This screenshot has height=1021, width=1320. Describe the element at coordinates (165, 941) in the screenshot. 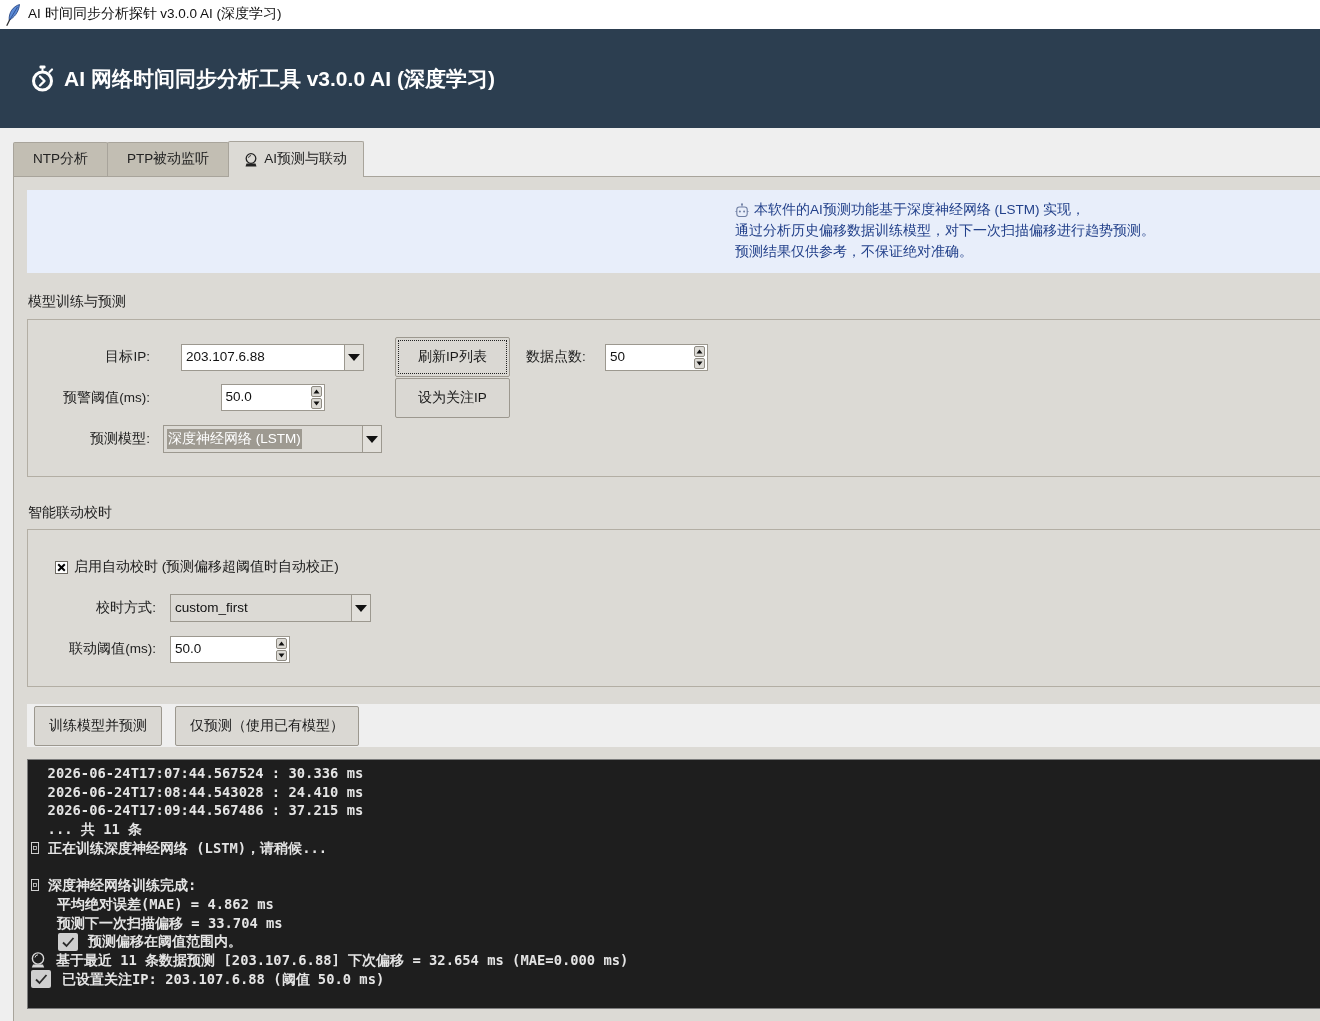

I see `console-line: 预测偏移在阈值范围内。` at that location.